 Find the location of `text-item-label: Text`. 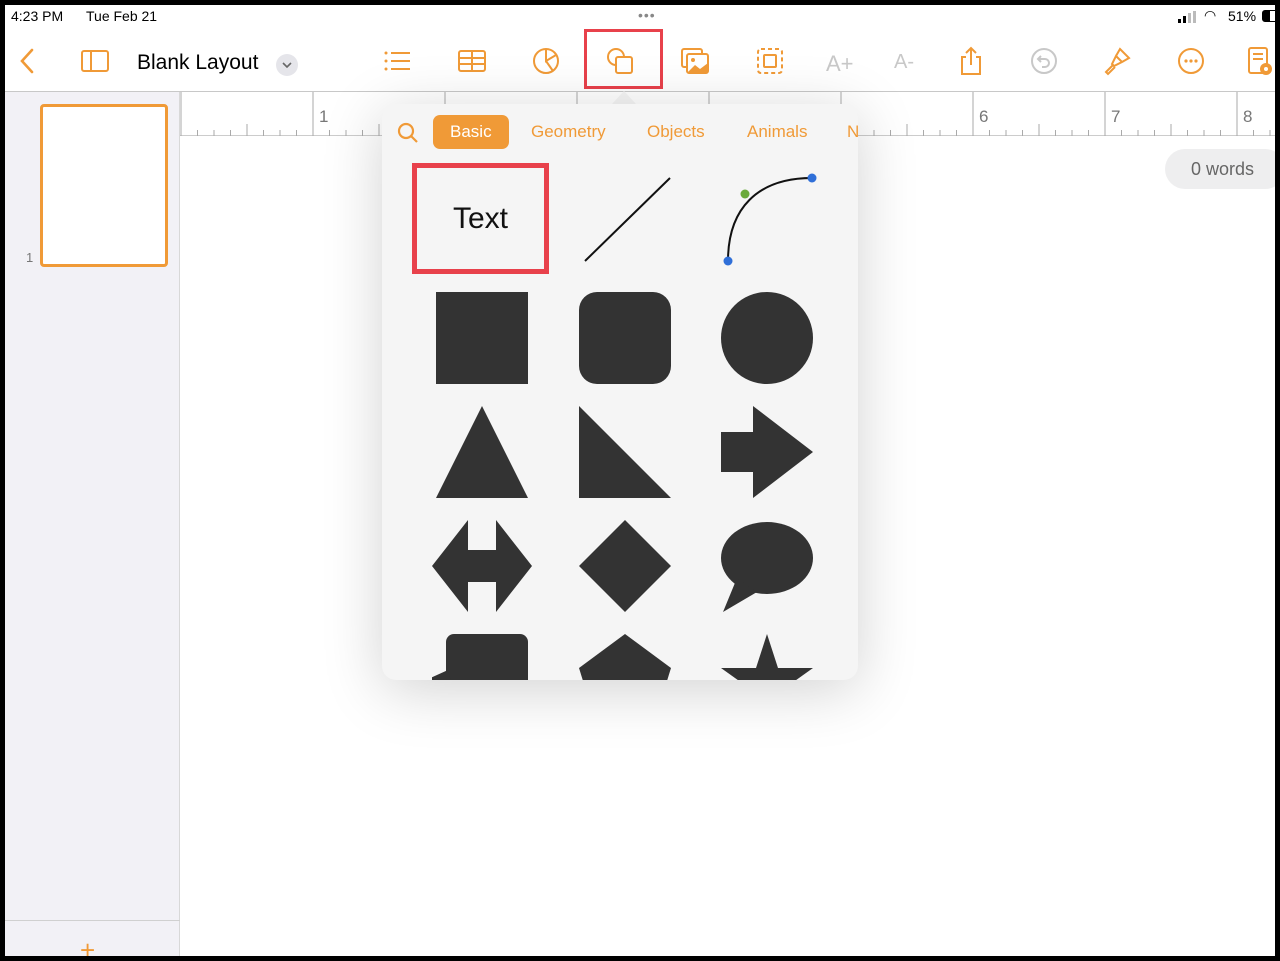

text-item-label: Text is located at coordinates (480, 218).